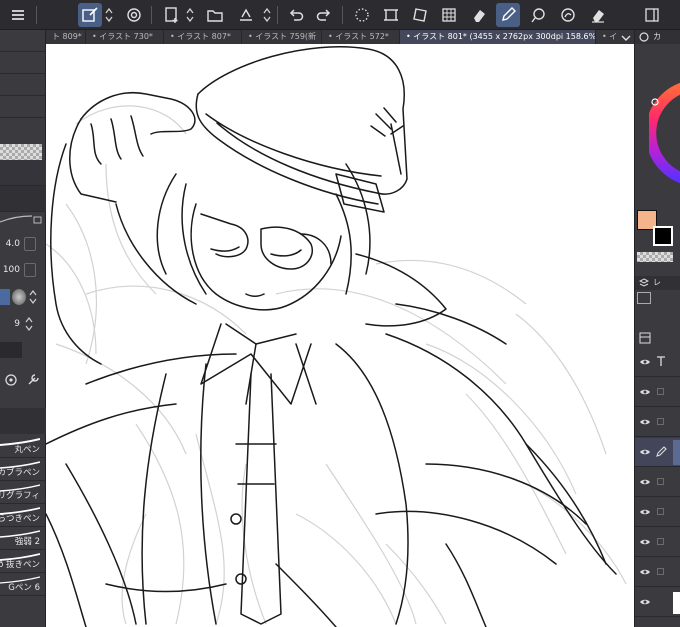 Image resolution: width=680 pixels, height=627 pixels. Describe the element at coordinates (11, 350) in the screenshot. I see `vector-option` at that location.